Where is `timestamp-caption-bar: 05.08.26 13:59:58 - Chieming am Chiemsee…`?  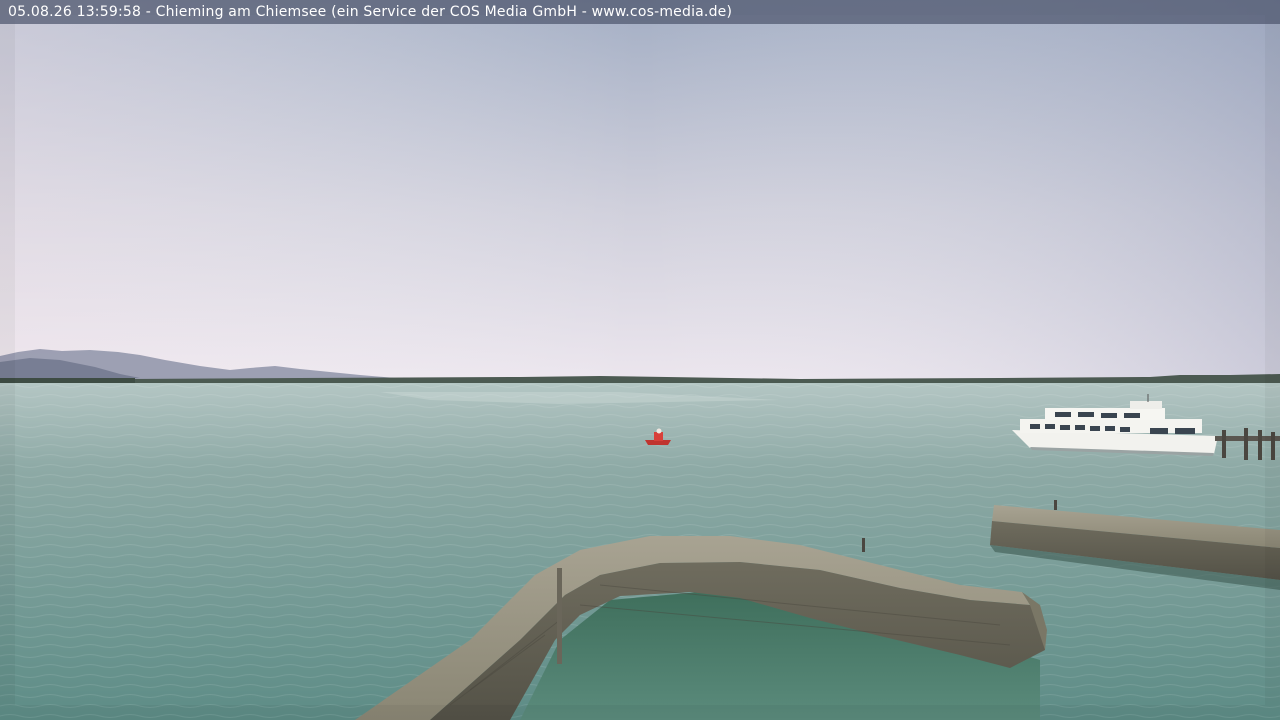
timestamp-caption-bar: 05.08.26 13:59:58 - Chieming am Chiemsee… is located at coordinates (640, 12).